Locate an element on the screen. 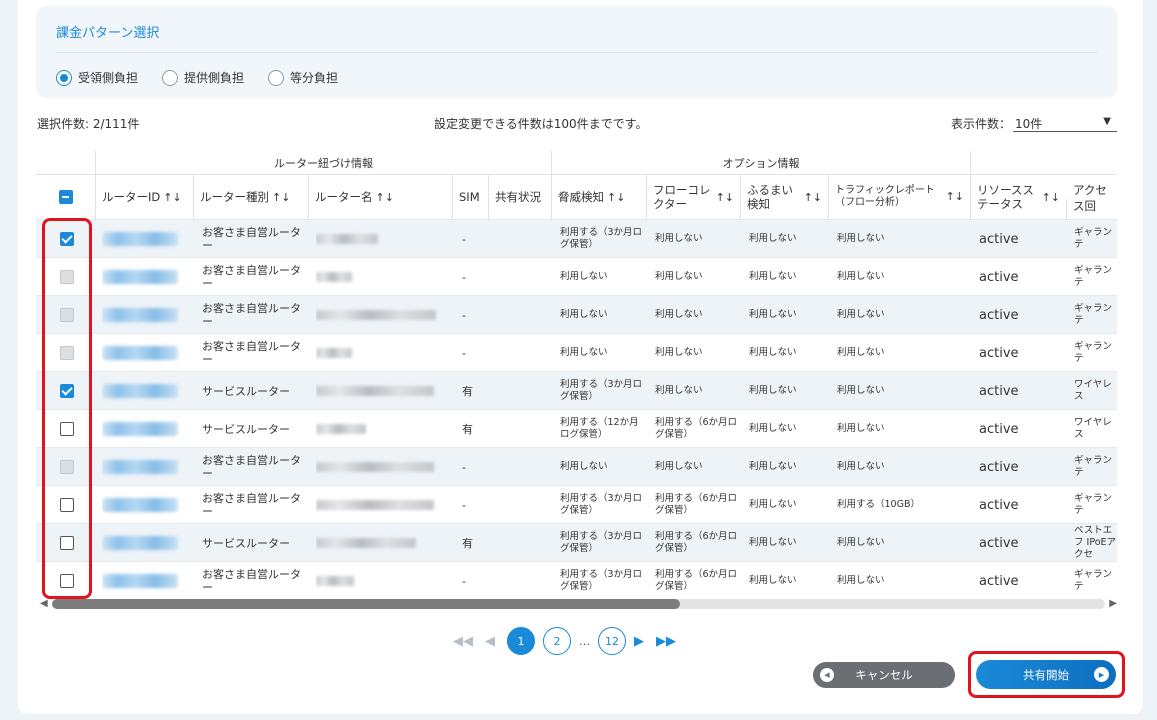 This screenshot has width=1157, height=720. cancel-button: ◀ キャンセル is located at coordinates (884, 675).